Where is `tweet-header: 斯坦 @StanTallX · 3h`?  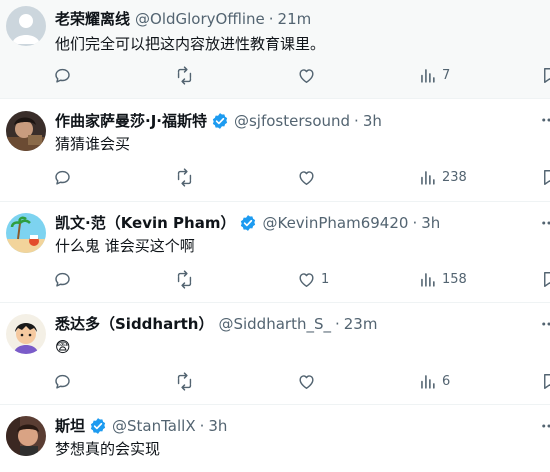
tweet-header: 斯坦 @StanTallX · 3h is located at coordinates (141, 426).